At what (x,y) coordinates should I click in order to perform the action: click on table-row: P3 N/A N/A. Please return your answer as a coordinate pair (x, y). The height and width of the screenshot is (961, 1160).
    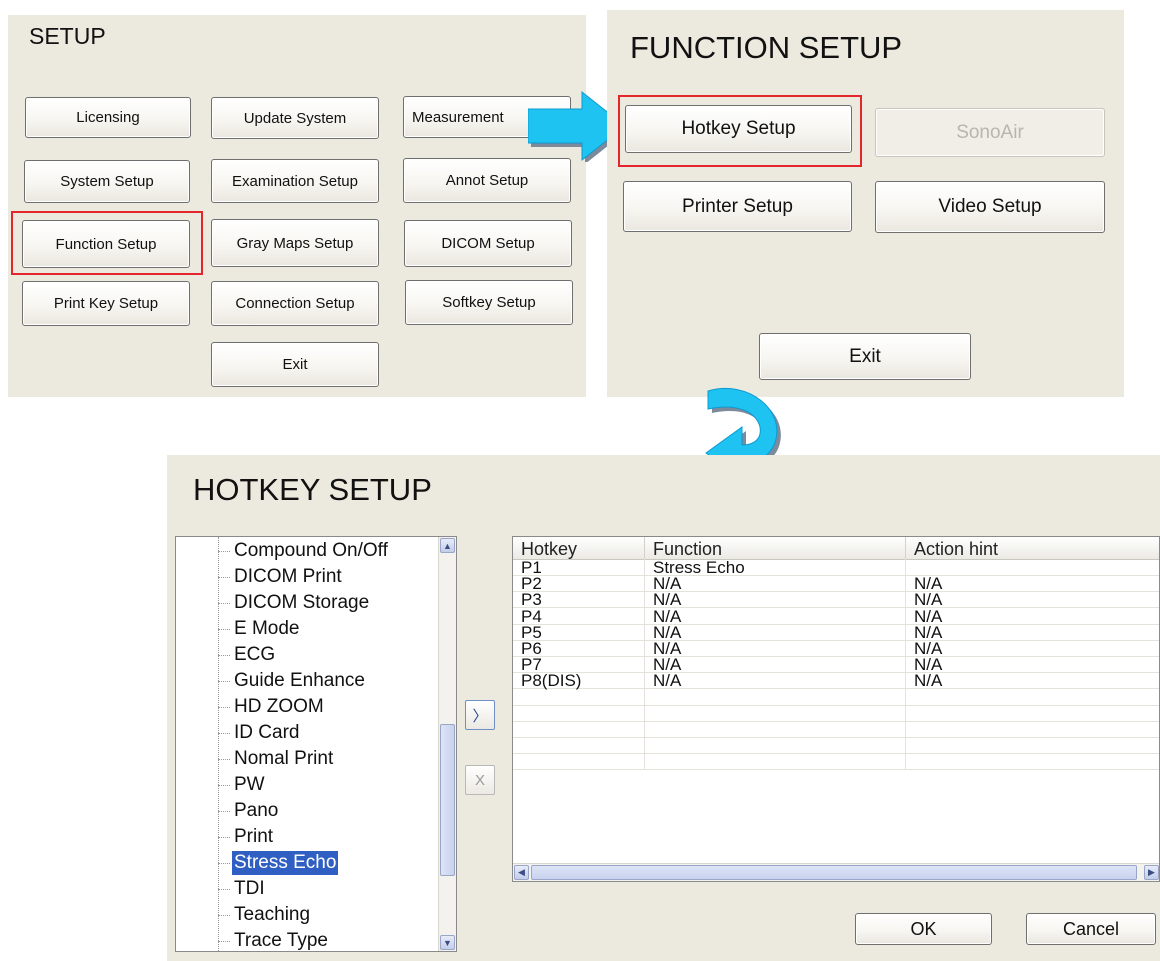
    Looking at the image, I should click on (836, 600).